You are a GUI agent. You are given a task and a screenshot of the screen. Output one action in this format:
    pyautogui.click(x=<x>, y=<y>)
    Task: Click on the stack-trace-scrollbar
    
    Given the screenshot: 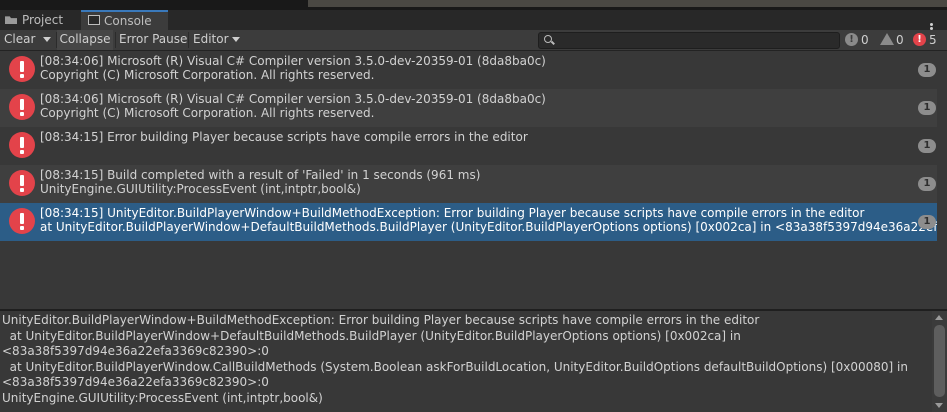 What is the action you would take?
    pyautogui.click(x=939, y=361)
    